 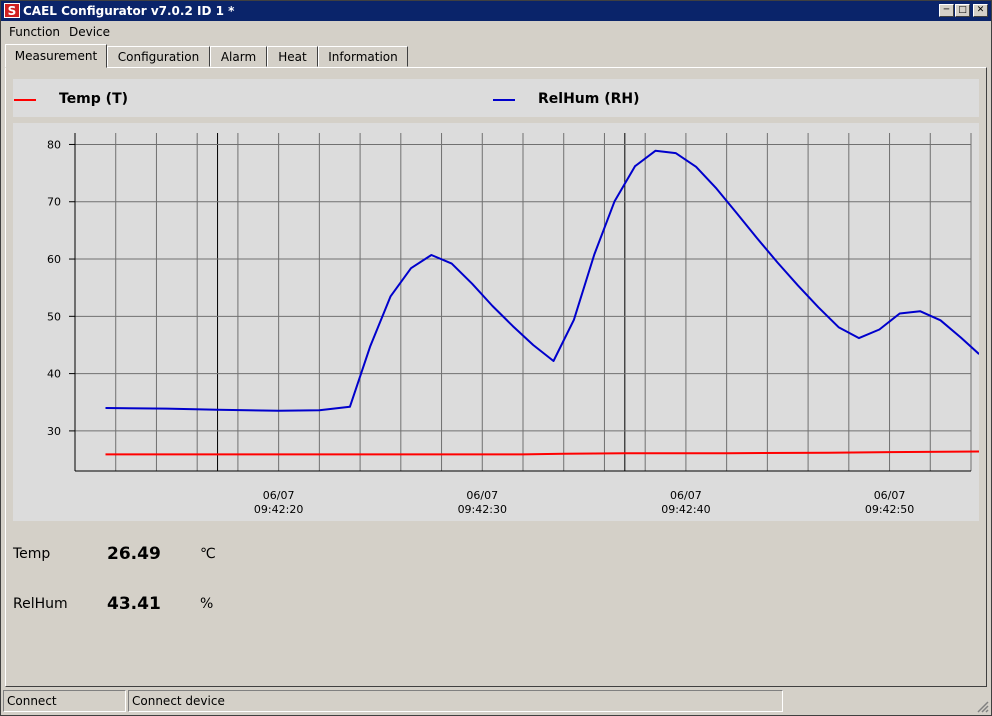 I want to click on legend-swatch-temp, so click(x=25, y=100).